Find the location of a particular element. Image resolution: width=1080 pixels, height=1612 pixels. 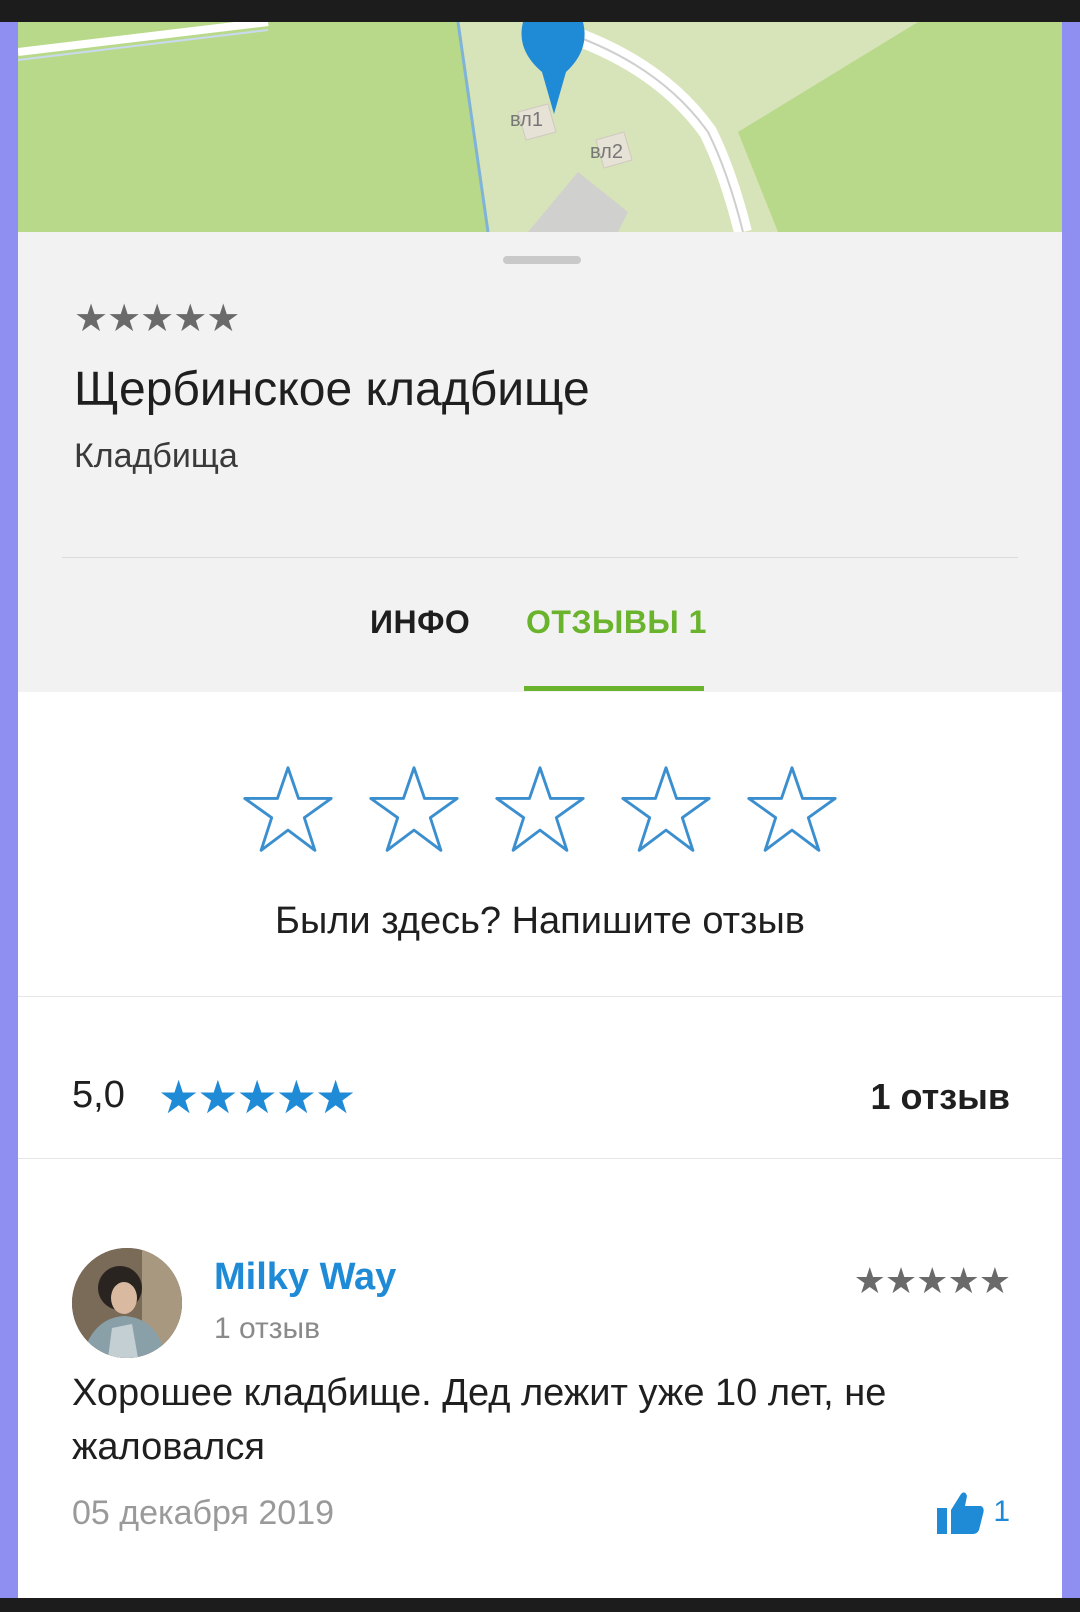

active-tab-indicator is located at coordinates (614, 688).